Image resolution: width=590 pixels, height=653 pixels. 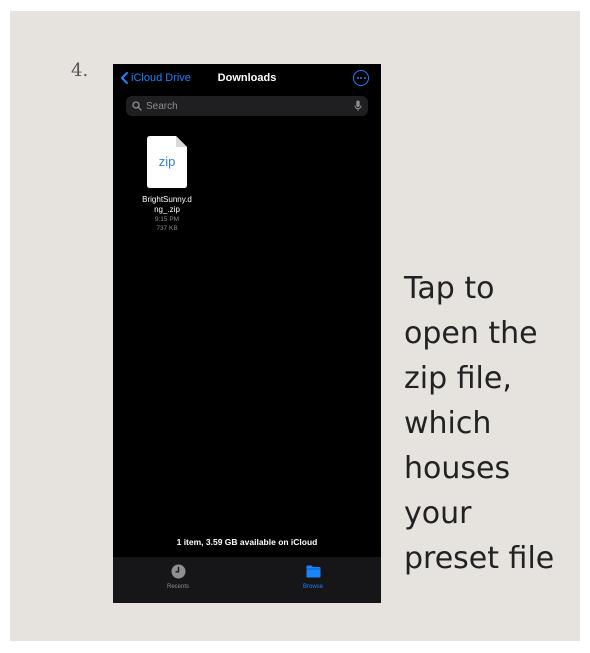 I want to click on tab-label: Browse, so click(x=312, y=587).